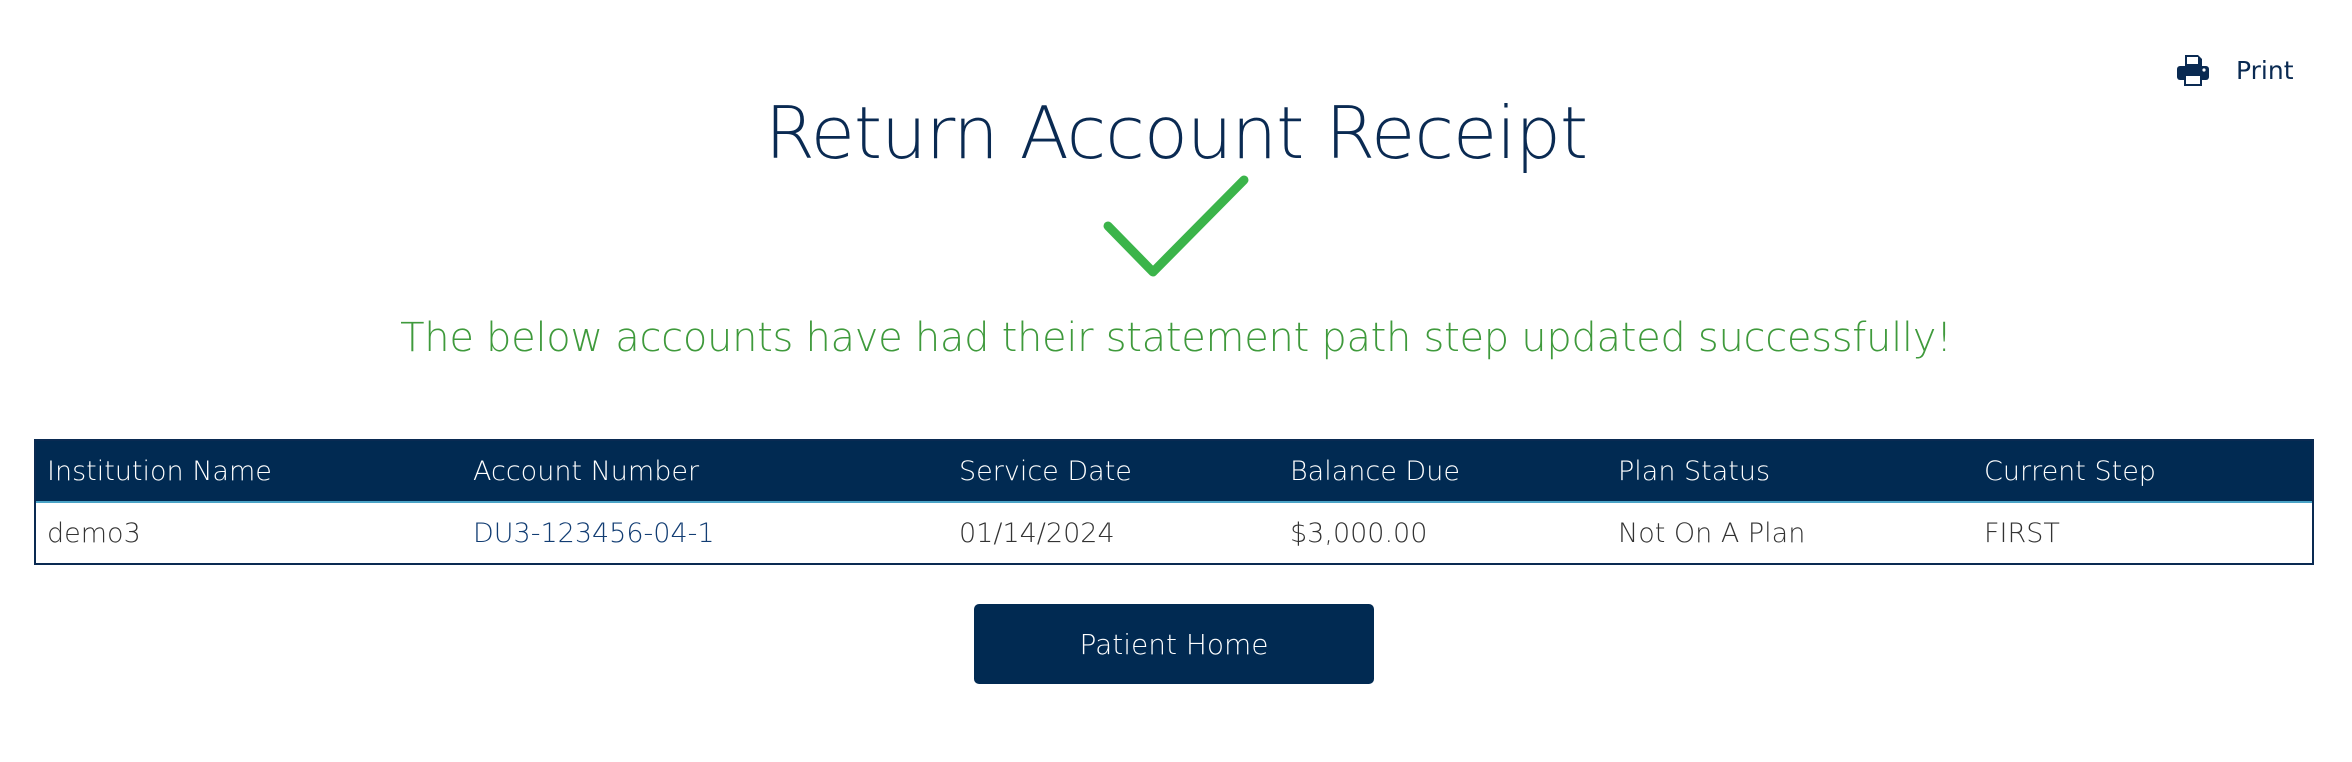 This screenshot has height=762, width=2352. What do you see at coordinates (705, 532) in the screenshot?
I see `account-number-link: DU3-123456-04-1` at bounding box center [705, 532].